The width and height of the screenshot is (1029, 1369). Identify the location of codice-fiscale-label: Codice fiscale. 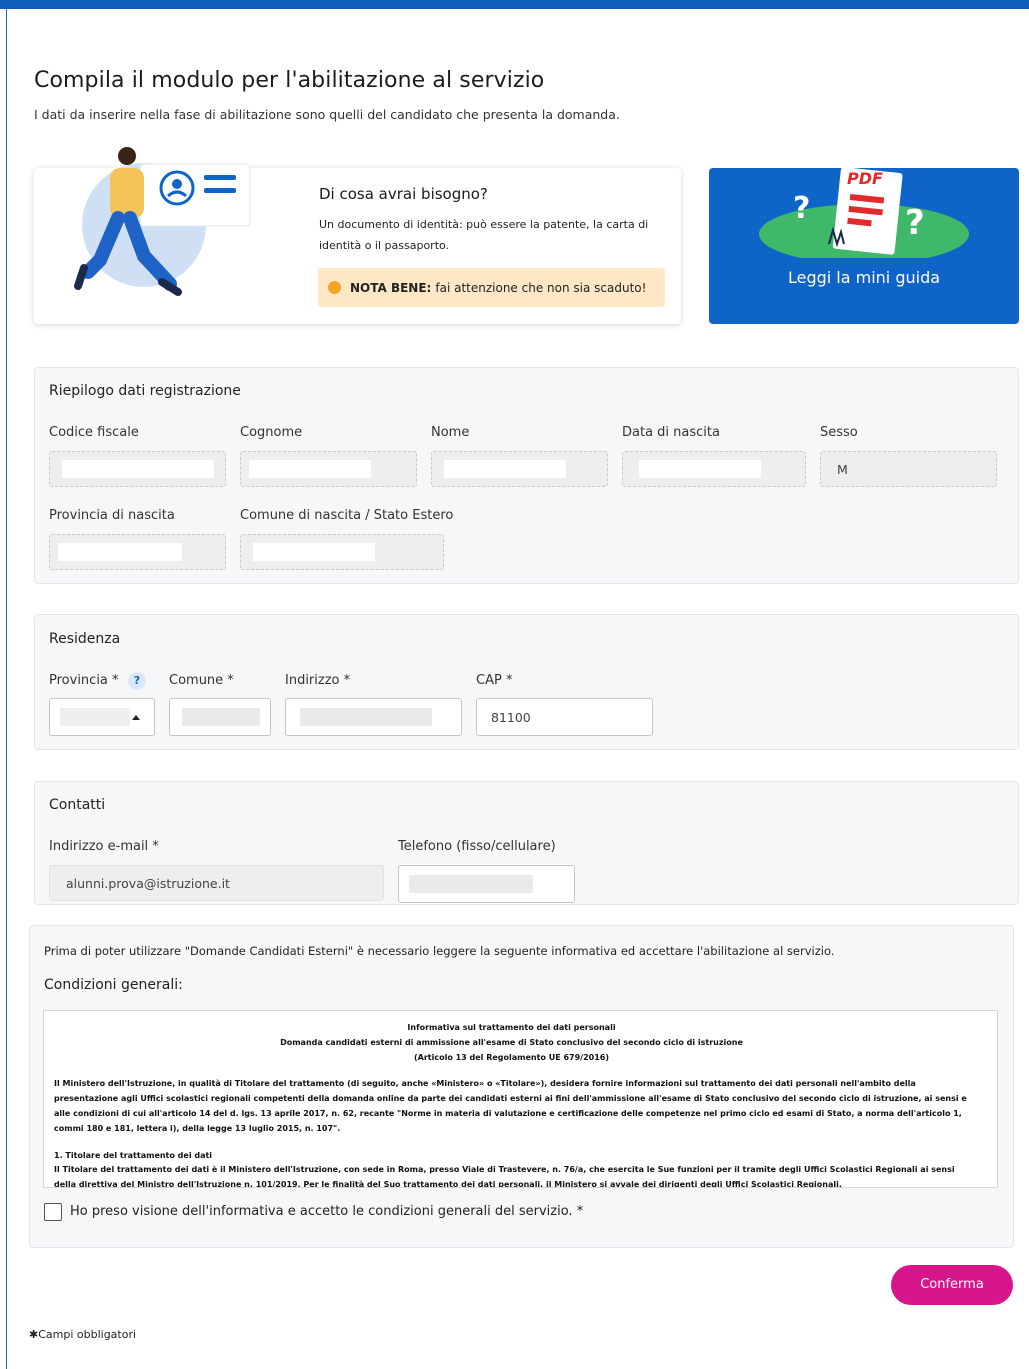
(94, 432).